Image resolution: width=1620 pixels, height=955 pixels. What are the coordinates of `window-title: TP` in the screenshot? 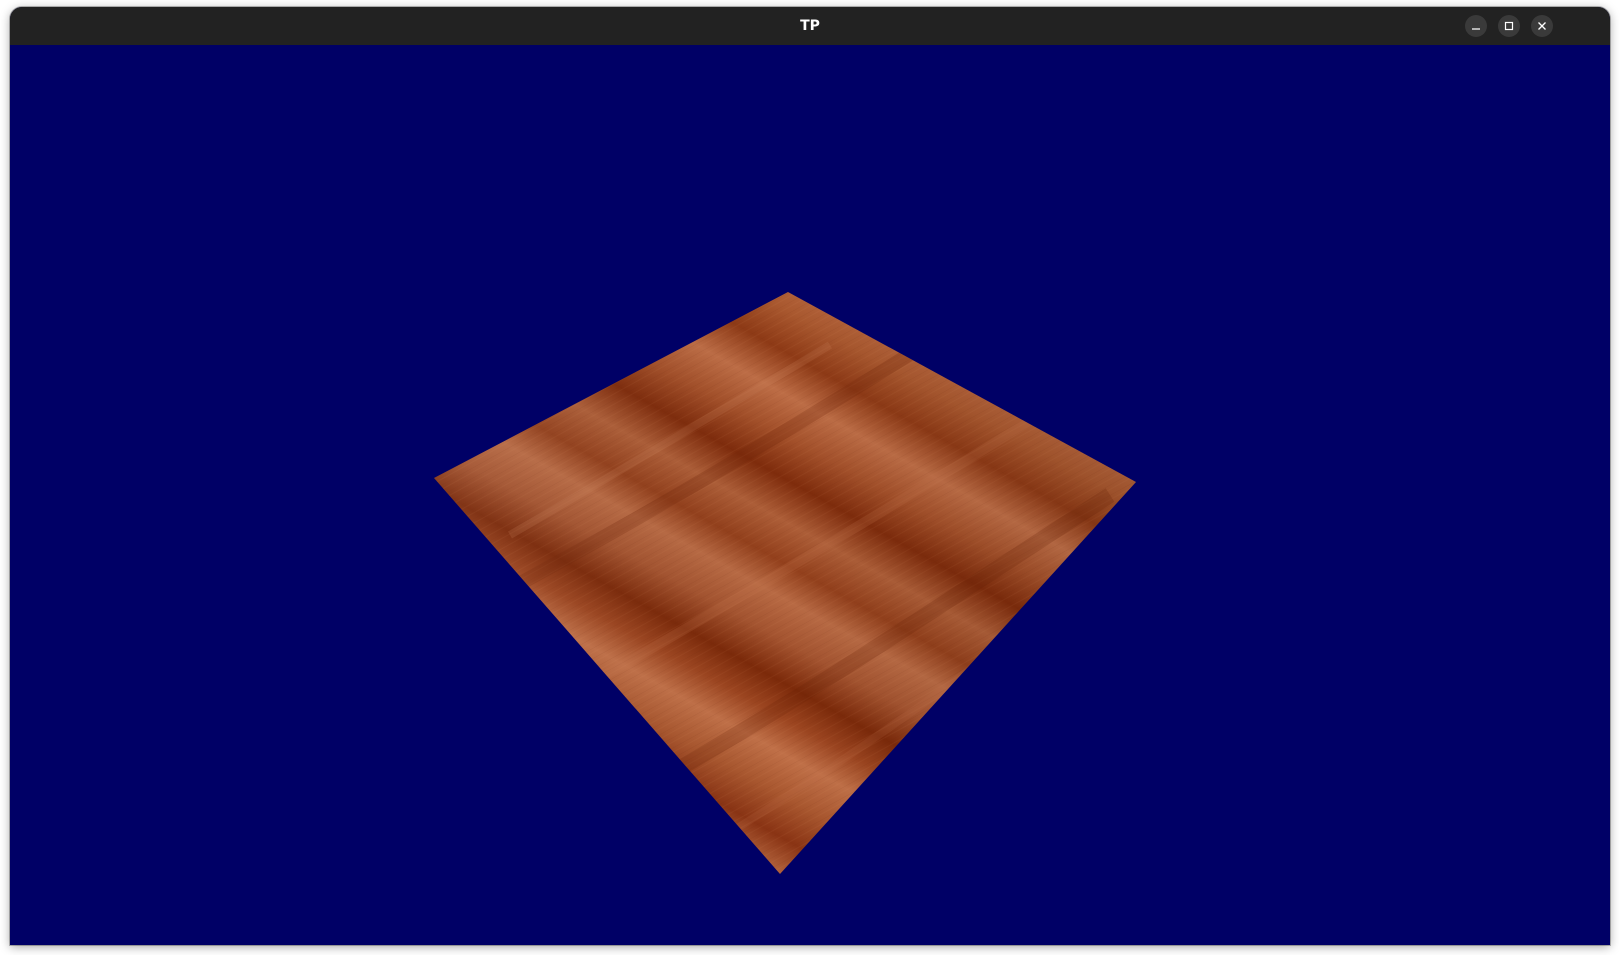 It's located at (810, 26).